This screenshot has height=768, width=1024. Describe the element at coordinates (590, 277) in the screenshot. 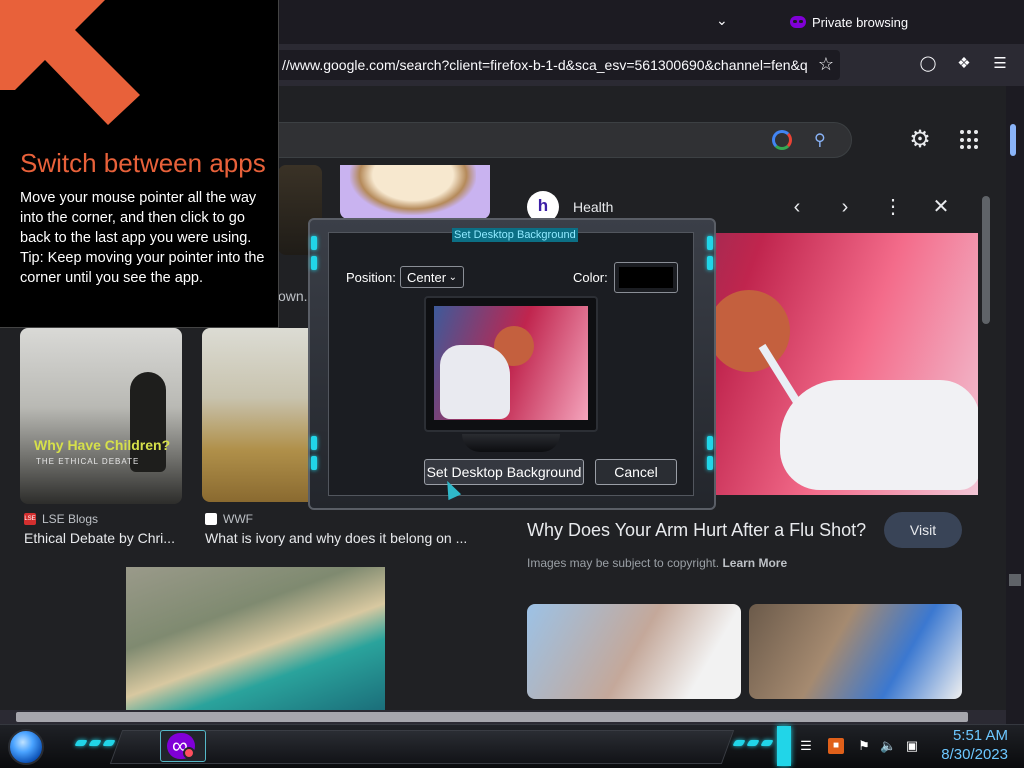

I see `color-label: Color:` at that location.